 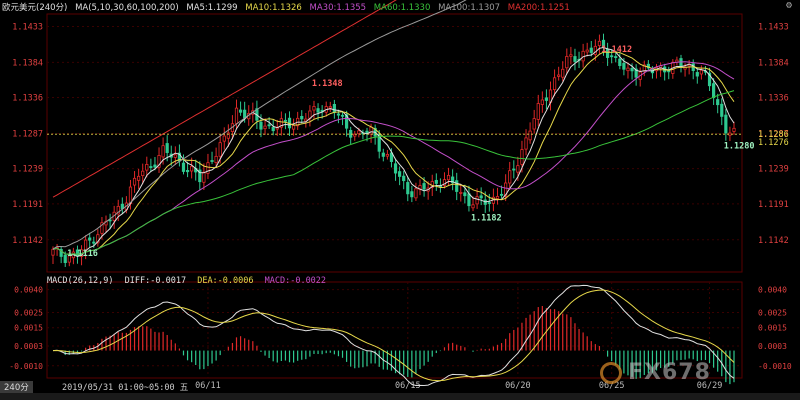 What do you see at coordinates (82, 254) in the screenshot?
I see `extreme-annotation: 1.1116` at bounding box center [82, 254].